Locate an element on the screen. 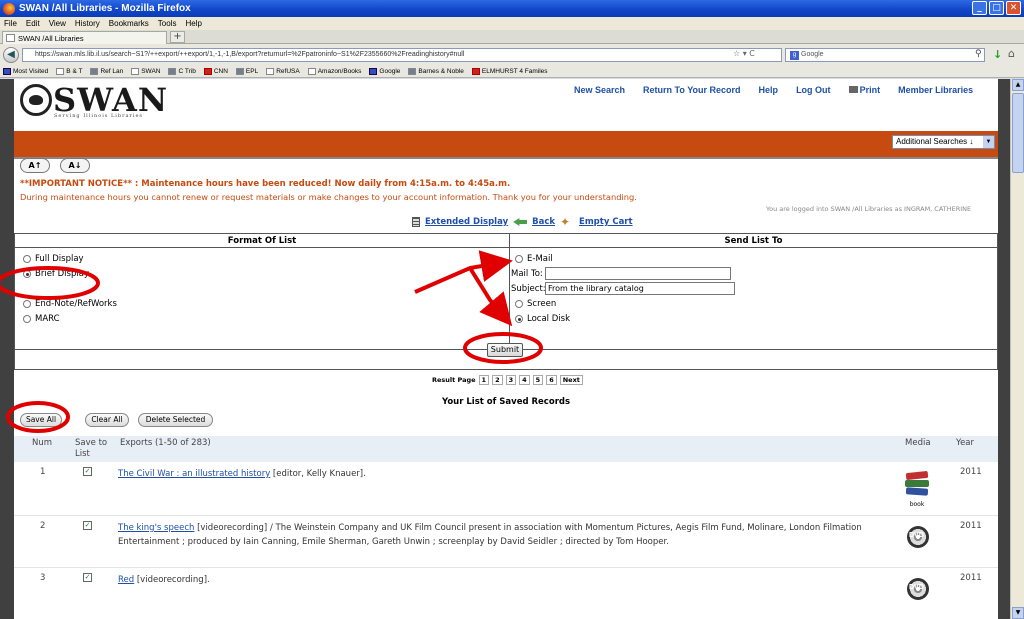 The height and width of the screenshot is (619, 1024). scroll-down-icon: ▼ is located at coordinates (1018, 613).